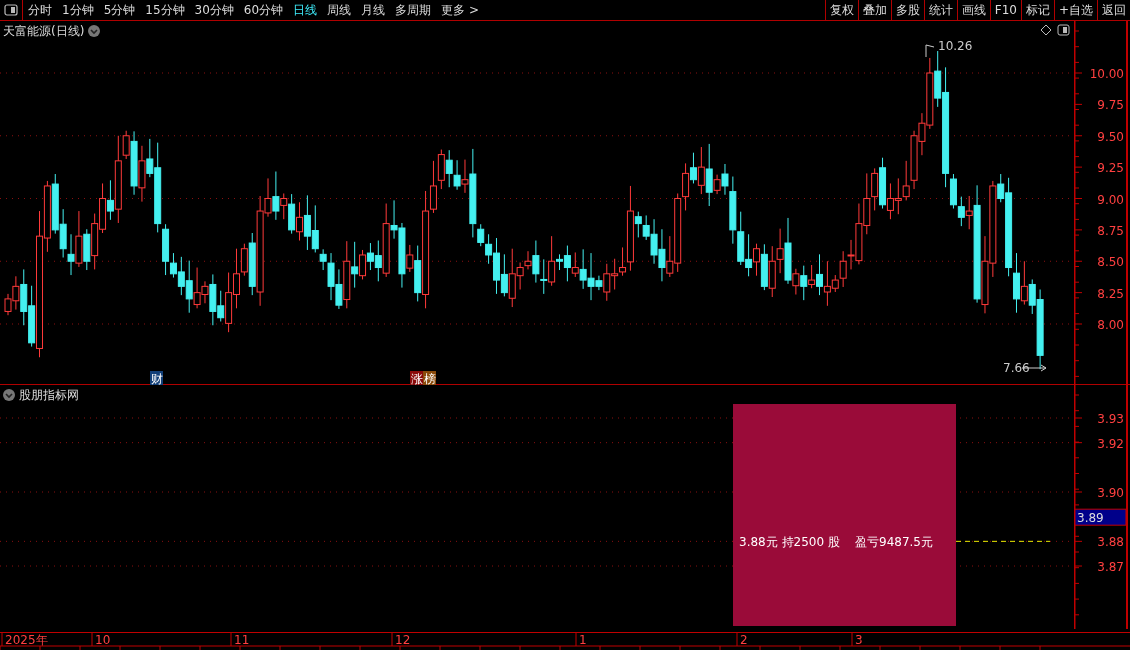 The width and height of the screenshot is (1130, 650). Describe the element at coordinates (416, 378) in the screenshot. I see `event-marker: 涨` at that location.